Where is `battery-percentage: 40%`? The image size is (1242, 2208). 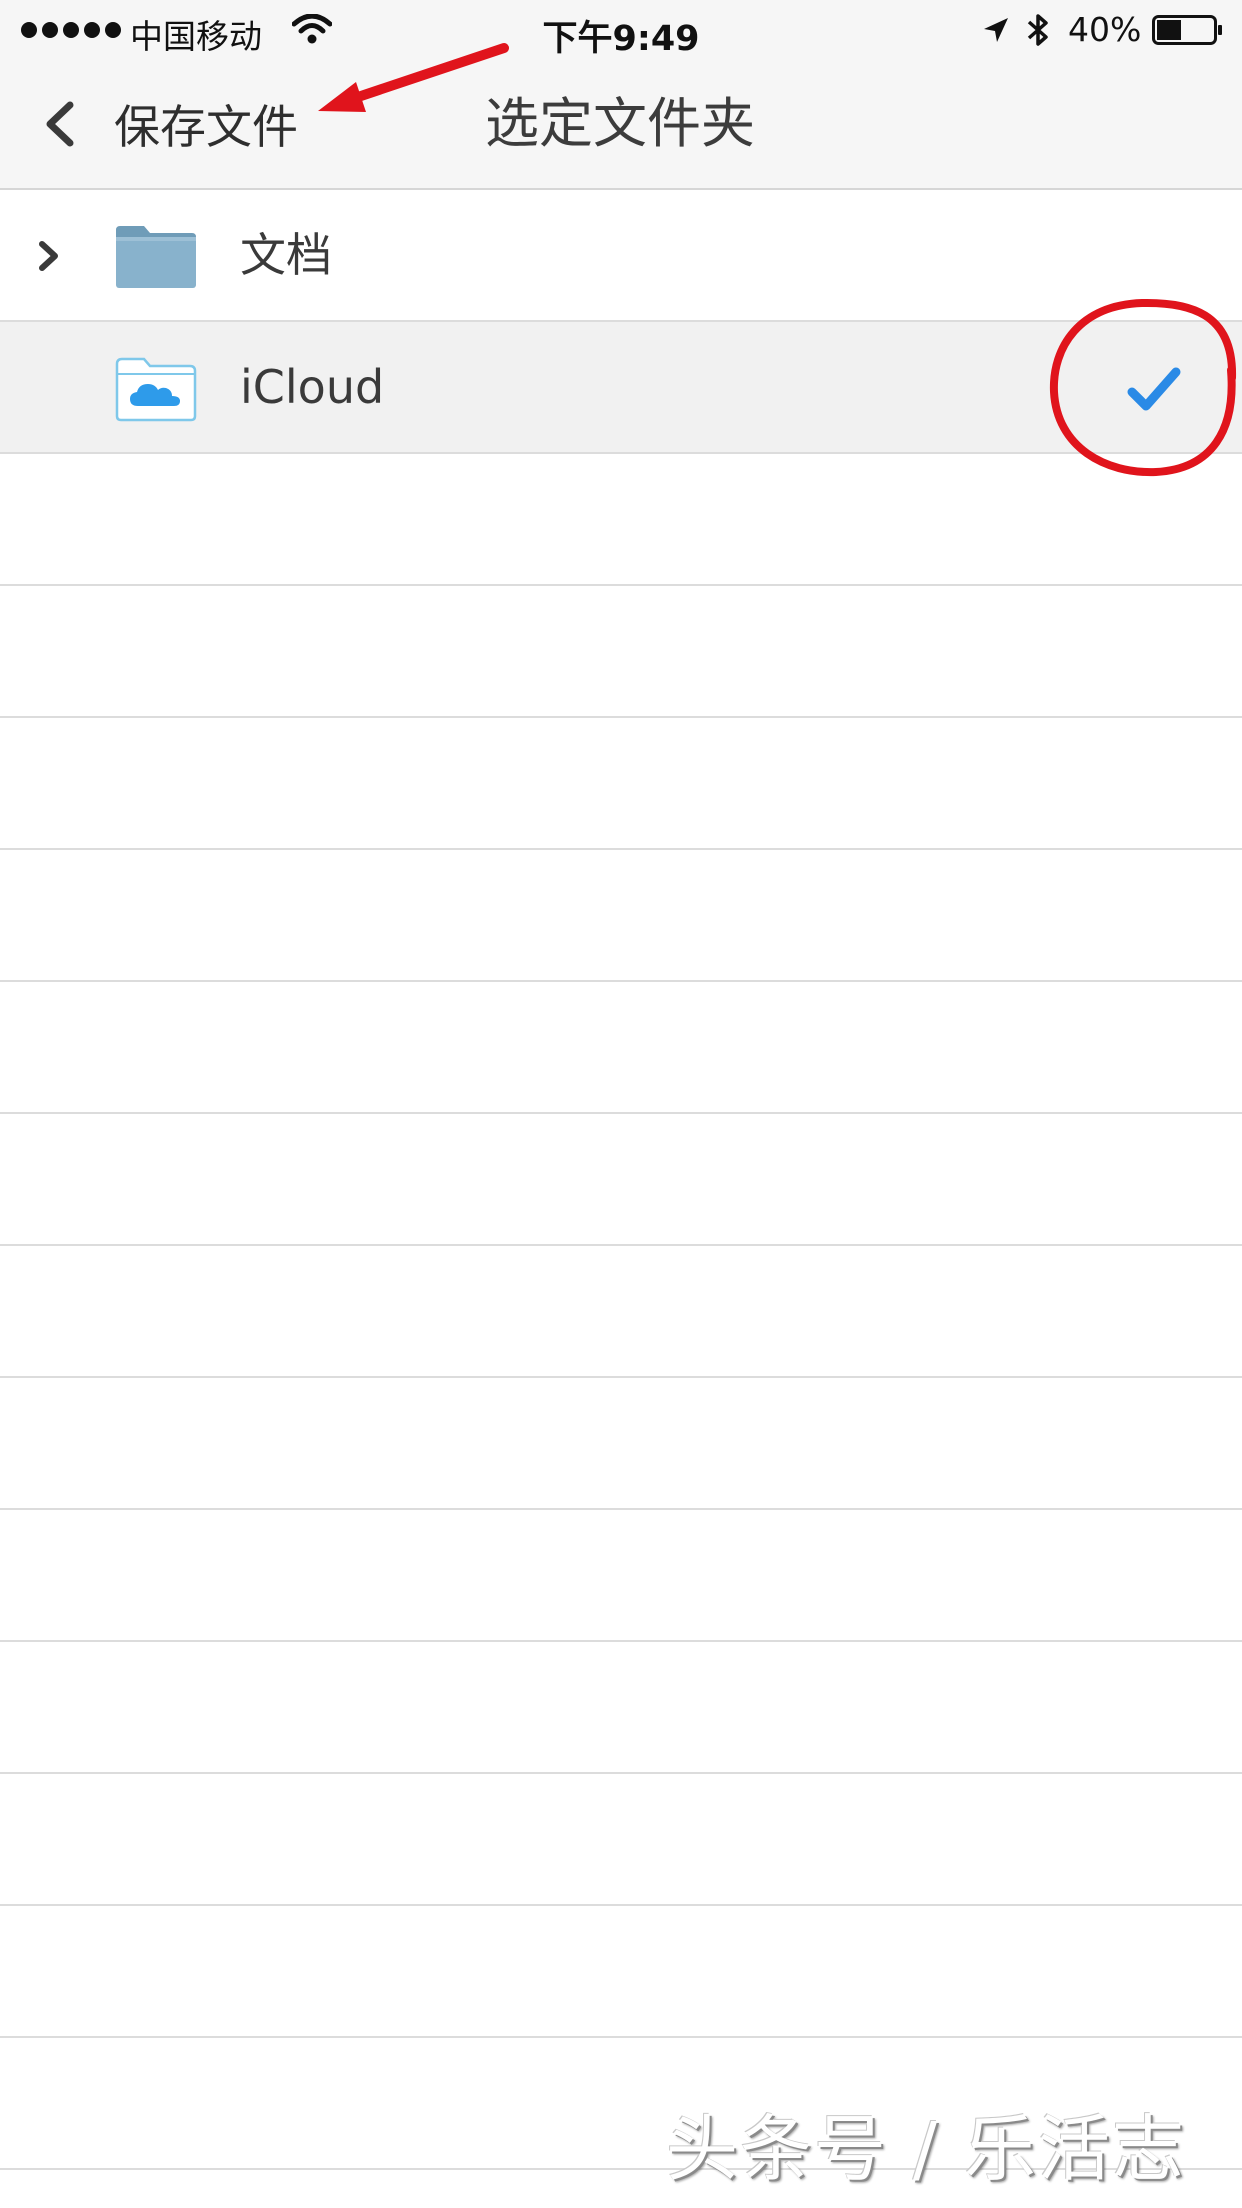
battery-percentage: 40% is located at coordinates (1105, 29).